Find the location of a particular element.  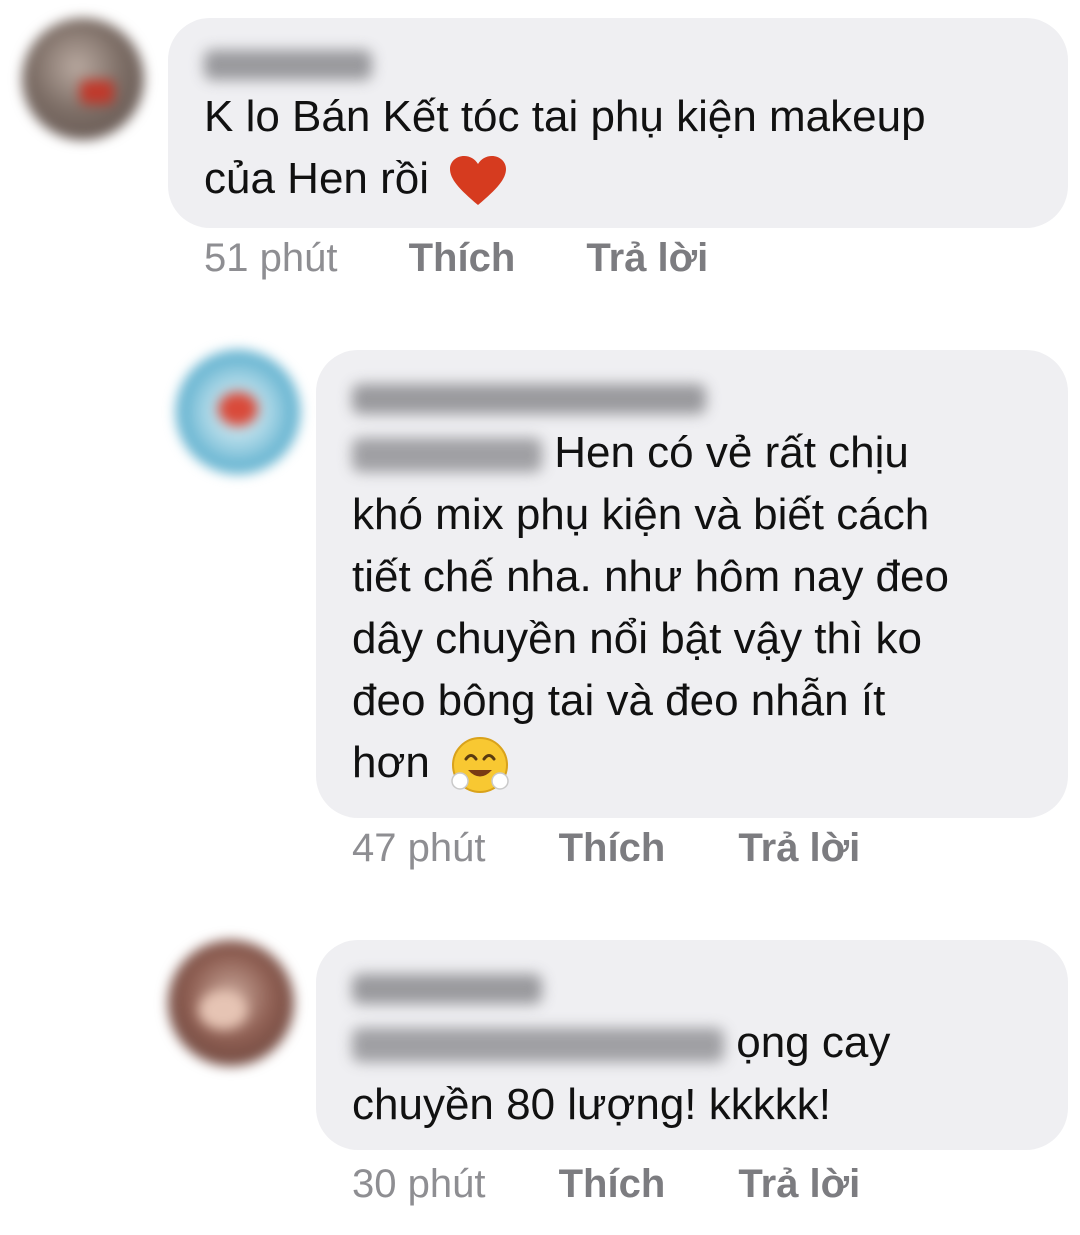

comment-actions: 51 phút Thích Trả lời is located at coordinates (456, 258).